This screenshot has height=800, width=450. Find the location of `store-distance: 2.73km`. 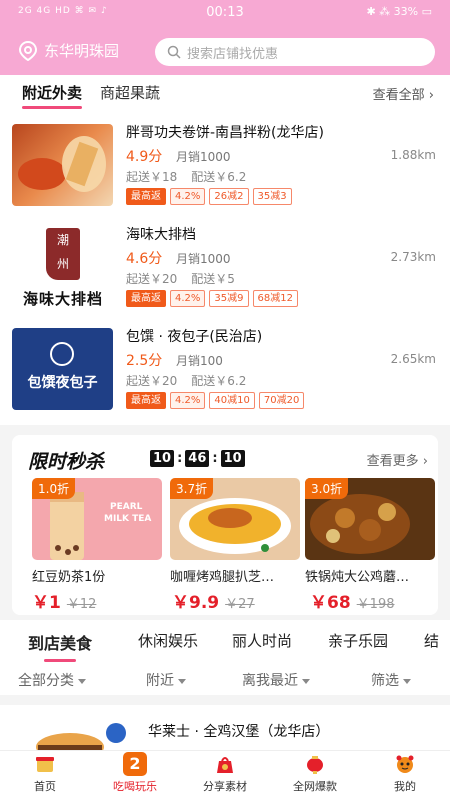

store-distance: 2.73km is located at coordinates (413, 257).